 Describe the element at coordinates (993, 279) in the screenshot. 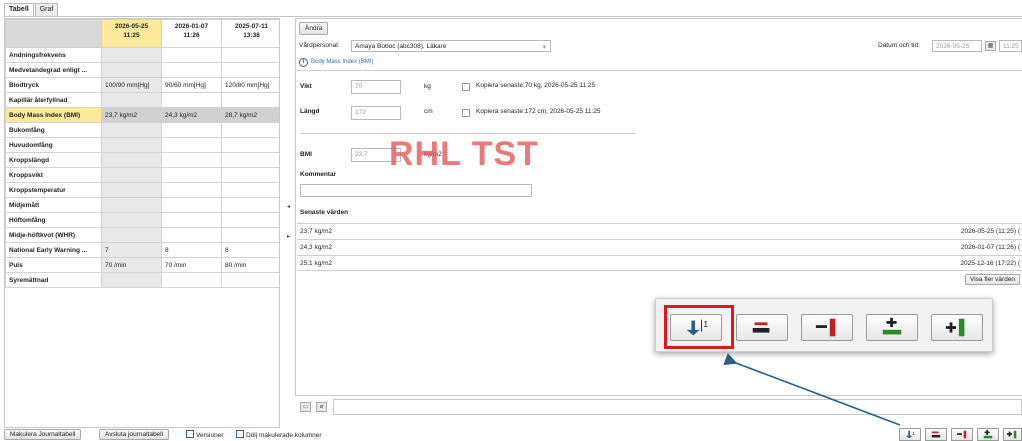

I see `show-more-button: Visa fler värden` at that location.